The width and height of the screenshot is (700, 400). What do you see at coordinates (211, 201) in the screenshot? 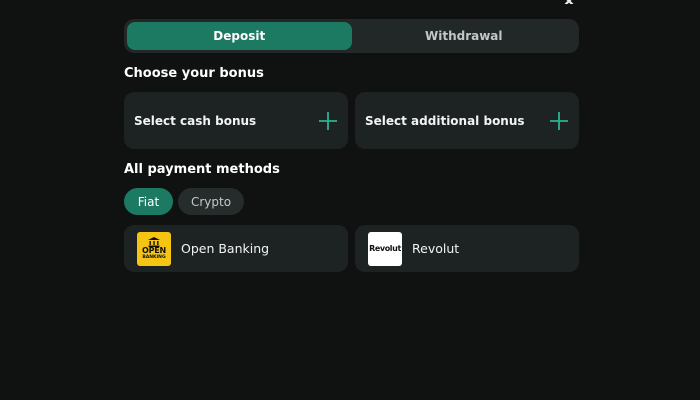
I see `filter-crypto: Crypto` at bounding box center [211, 201].